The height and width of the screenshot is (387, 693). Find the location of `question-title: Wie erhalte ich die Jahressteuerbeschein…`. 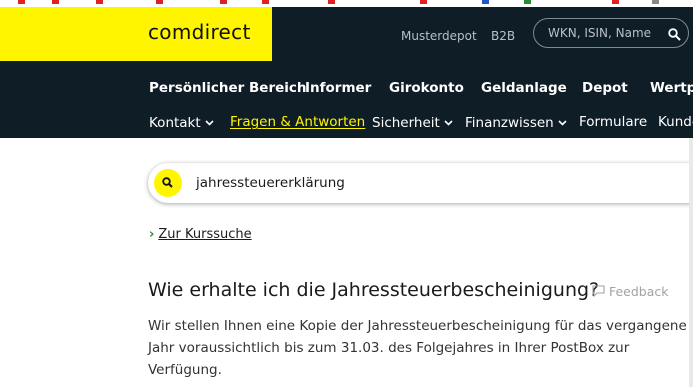

question-title: Wie erhalte ich die Jahressteuerbeschein… is located at coordinates (374, 290).